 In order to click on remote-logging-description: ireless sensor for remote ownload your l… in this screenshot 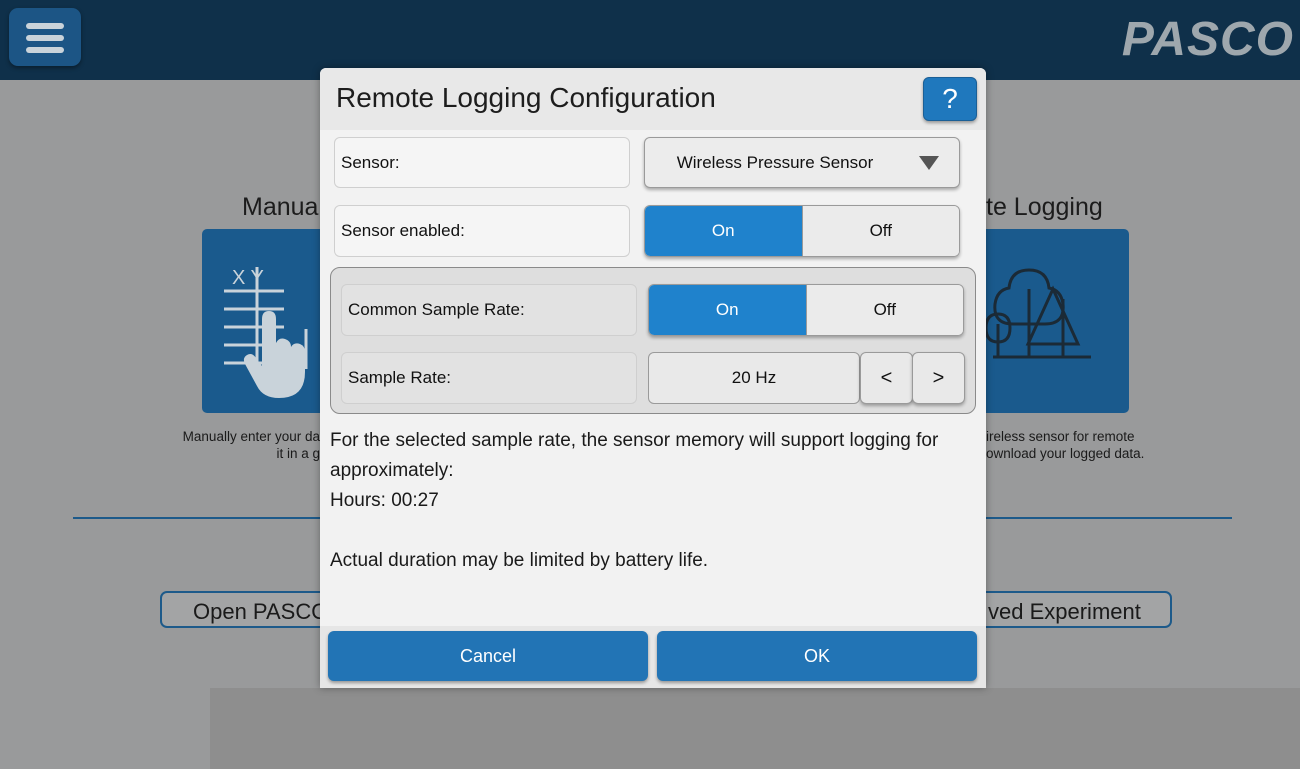, I will do `click(1076, 445)`.